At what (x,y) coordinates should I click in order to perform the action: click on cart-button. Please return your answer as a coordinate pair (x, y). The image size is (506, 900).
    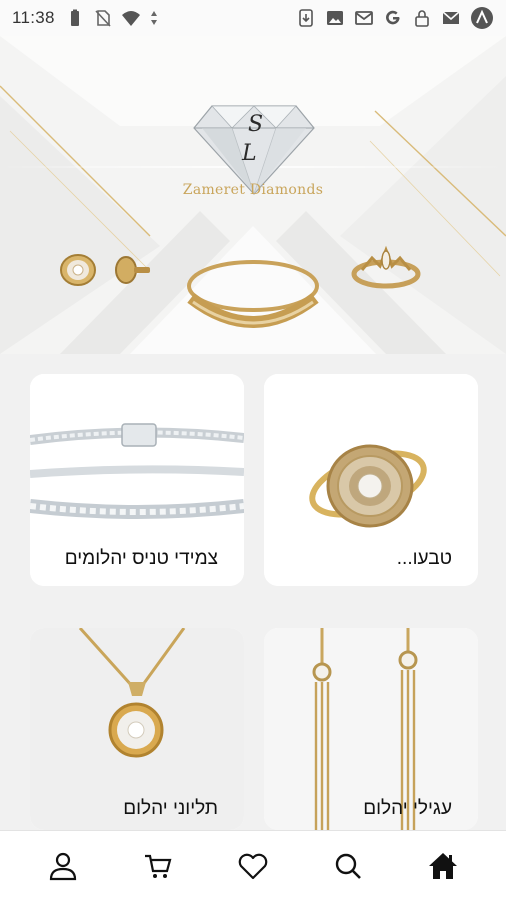
    Looking at the image, I should click on (158, 866).